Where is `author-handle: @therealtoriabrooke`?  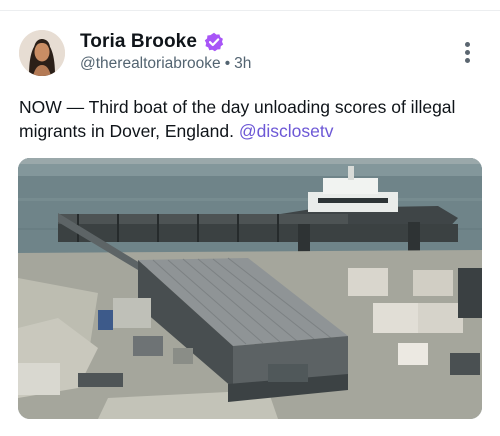 author-handle: @therealtoriabrooke is located at coordinates (150, 63).